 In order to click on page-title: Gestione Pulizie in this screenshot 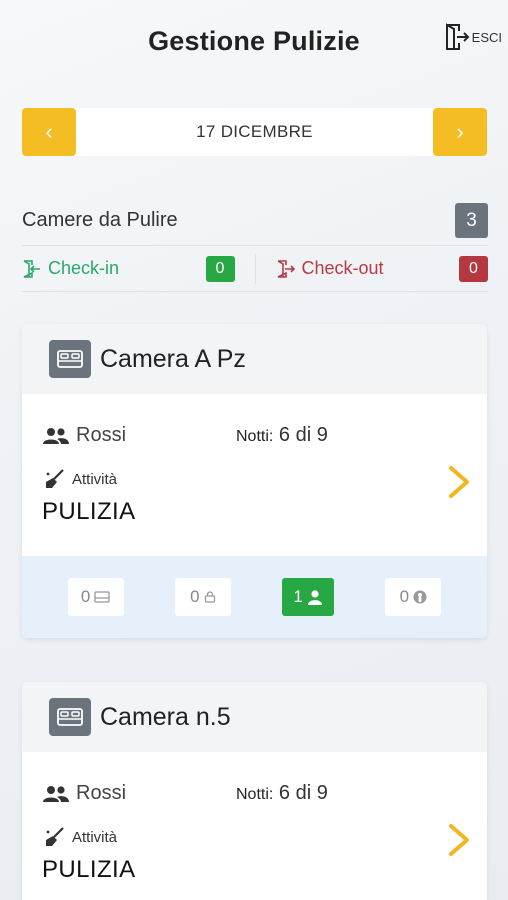, I will do `click(254, 41)`.